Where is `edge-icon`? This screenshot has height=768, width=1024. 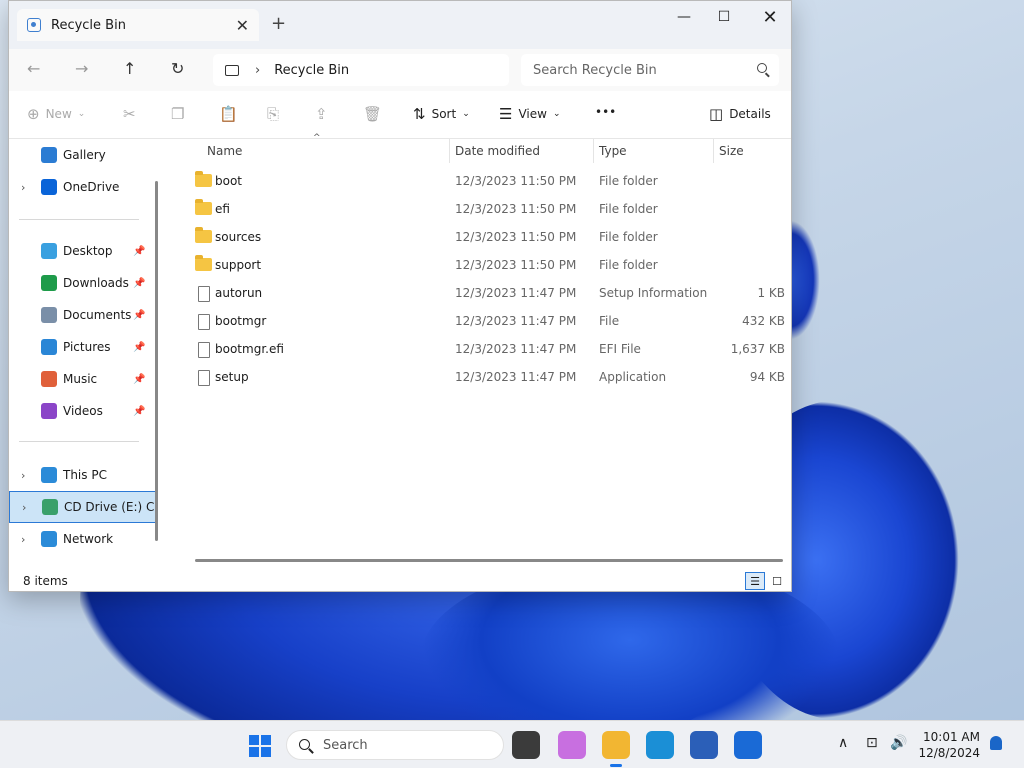 edge-icon is located at coordinates (660, 745).